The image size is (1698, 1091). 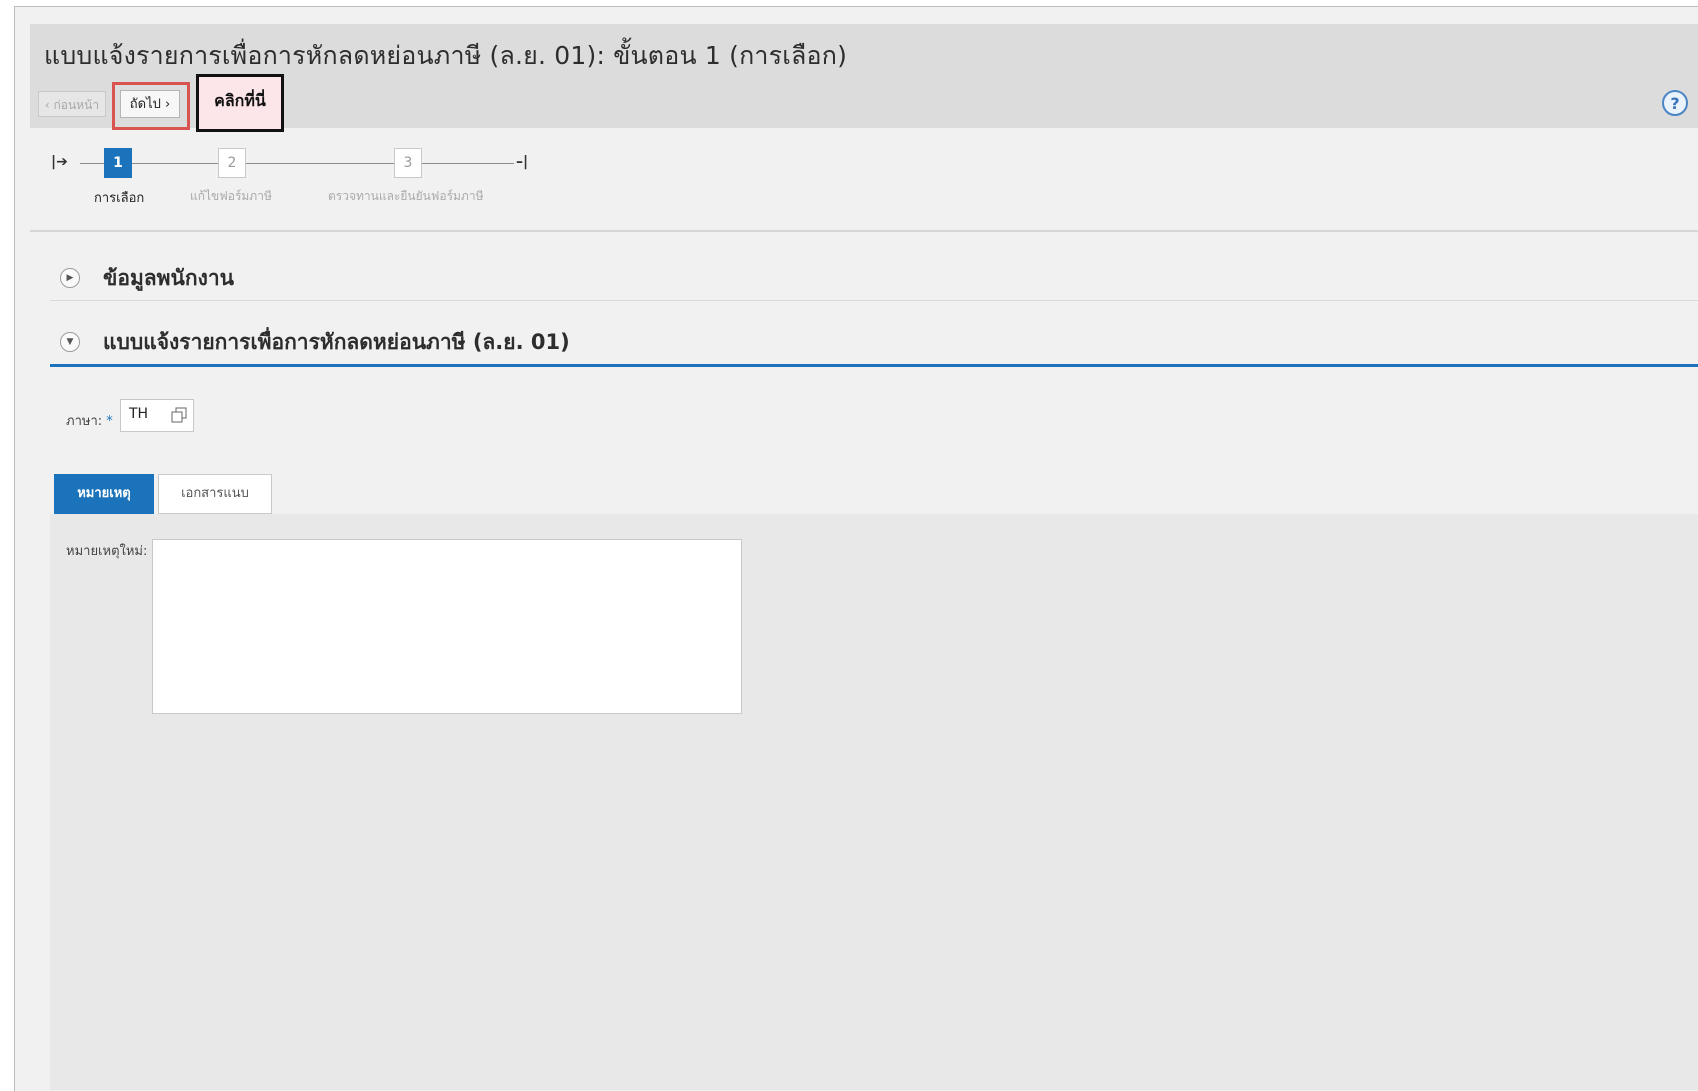 What do you see at coordinates (109, 421) in the screenshot?
I see `required-marker: *` at bounding box center [109, 421].